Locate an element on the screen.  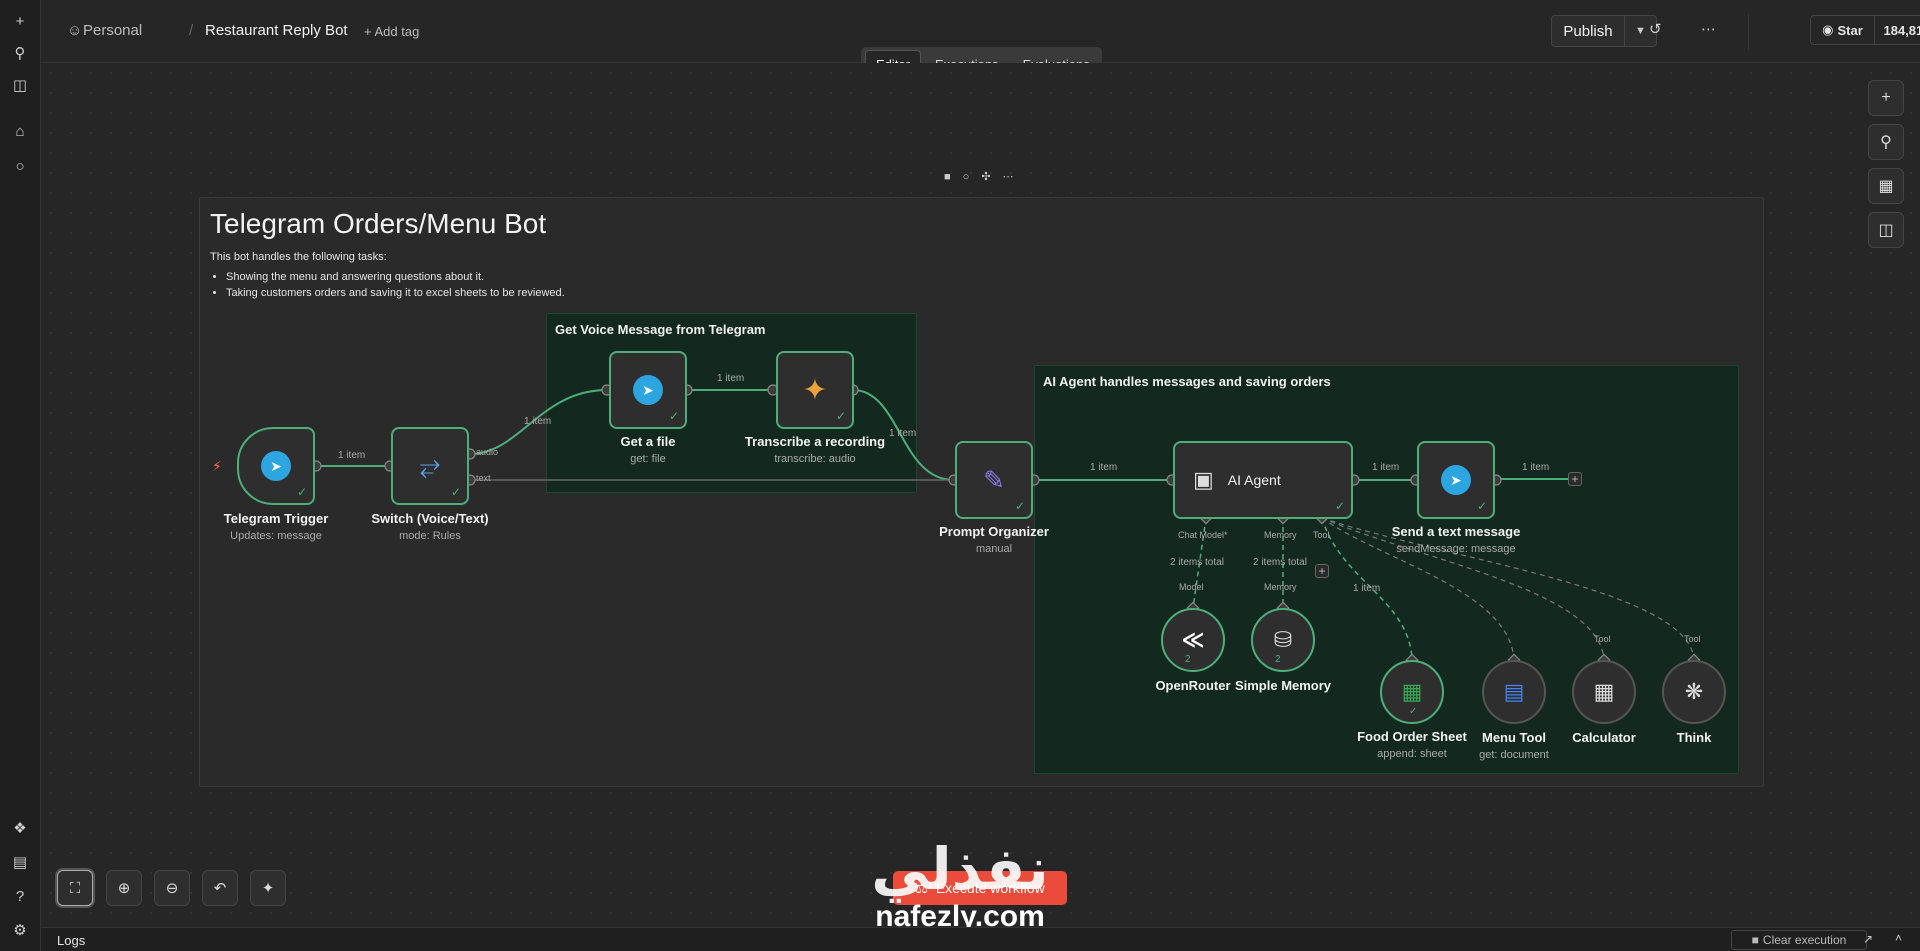
sticky-more-icon: ⋯ is located at coordinates (1014, 177).